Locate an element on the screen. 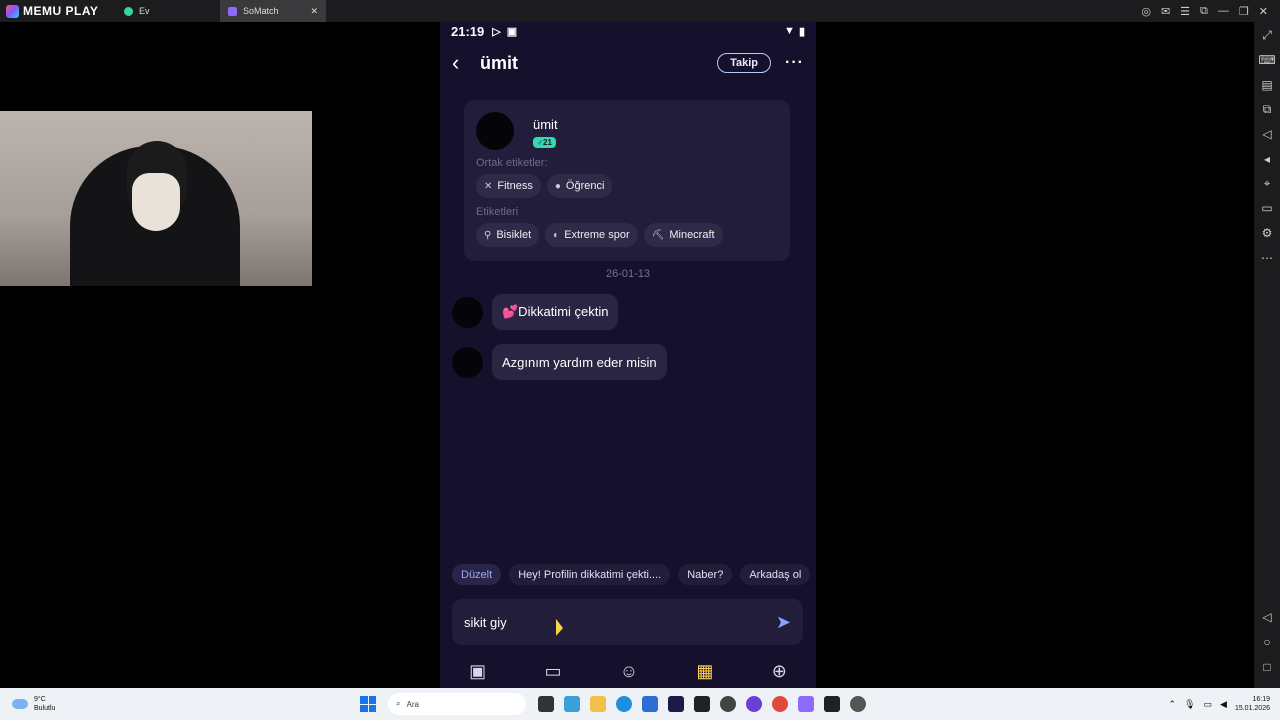 This screenshot has height=720, width=1280. student-icon: ● is located at coordinates (557, 186).